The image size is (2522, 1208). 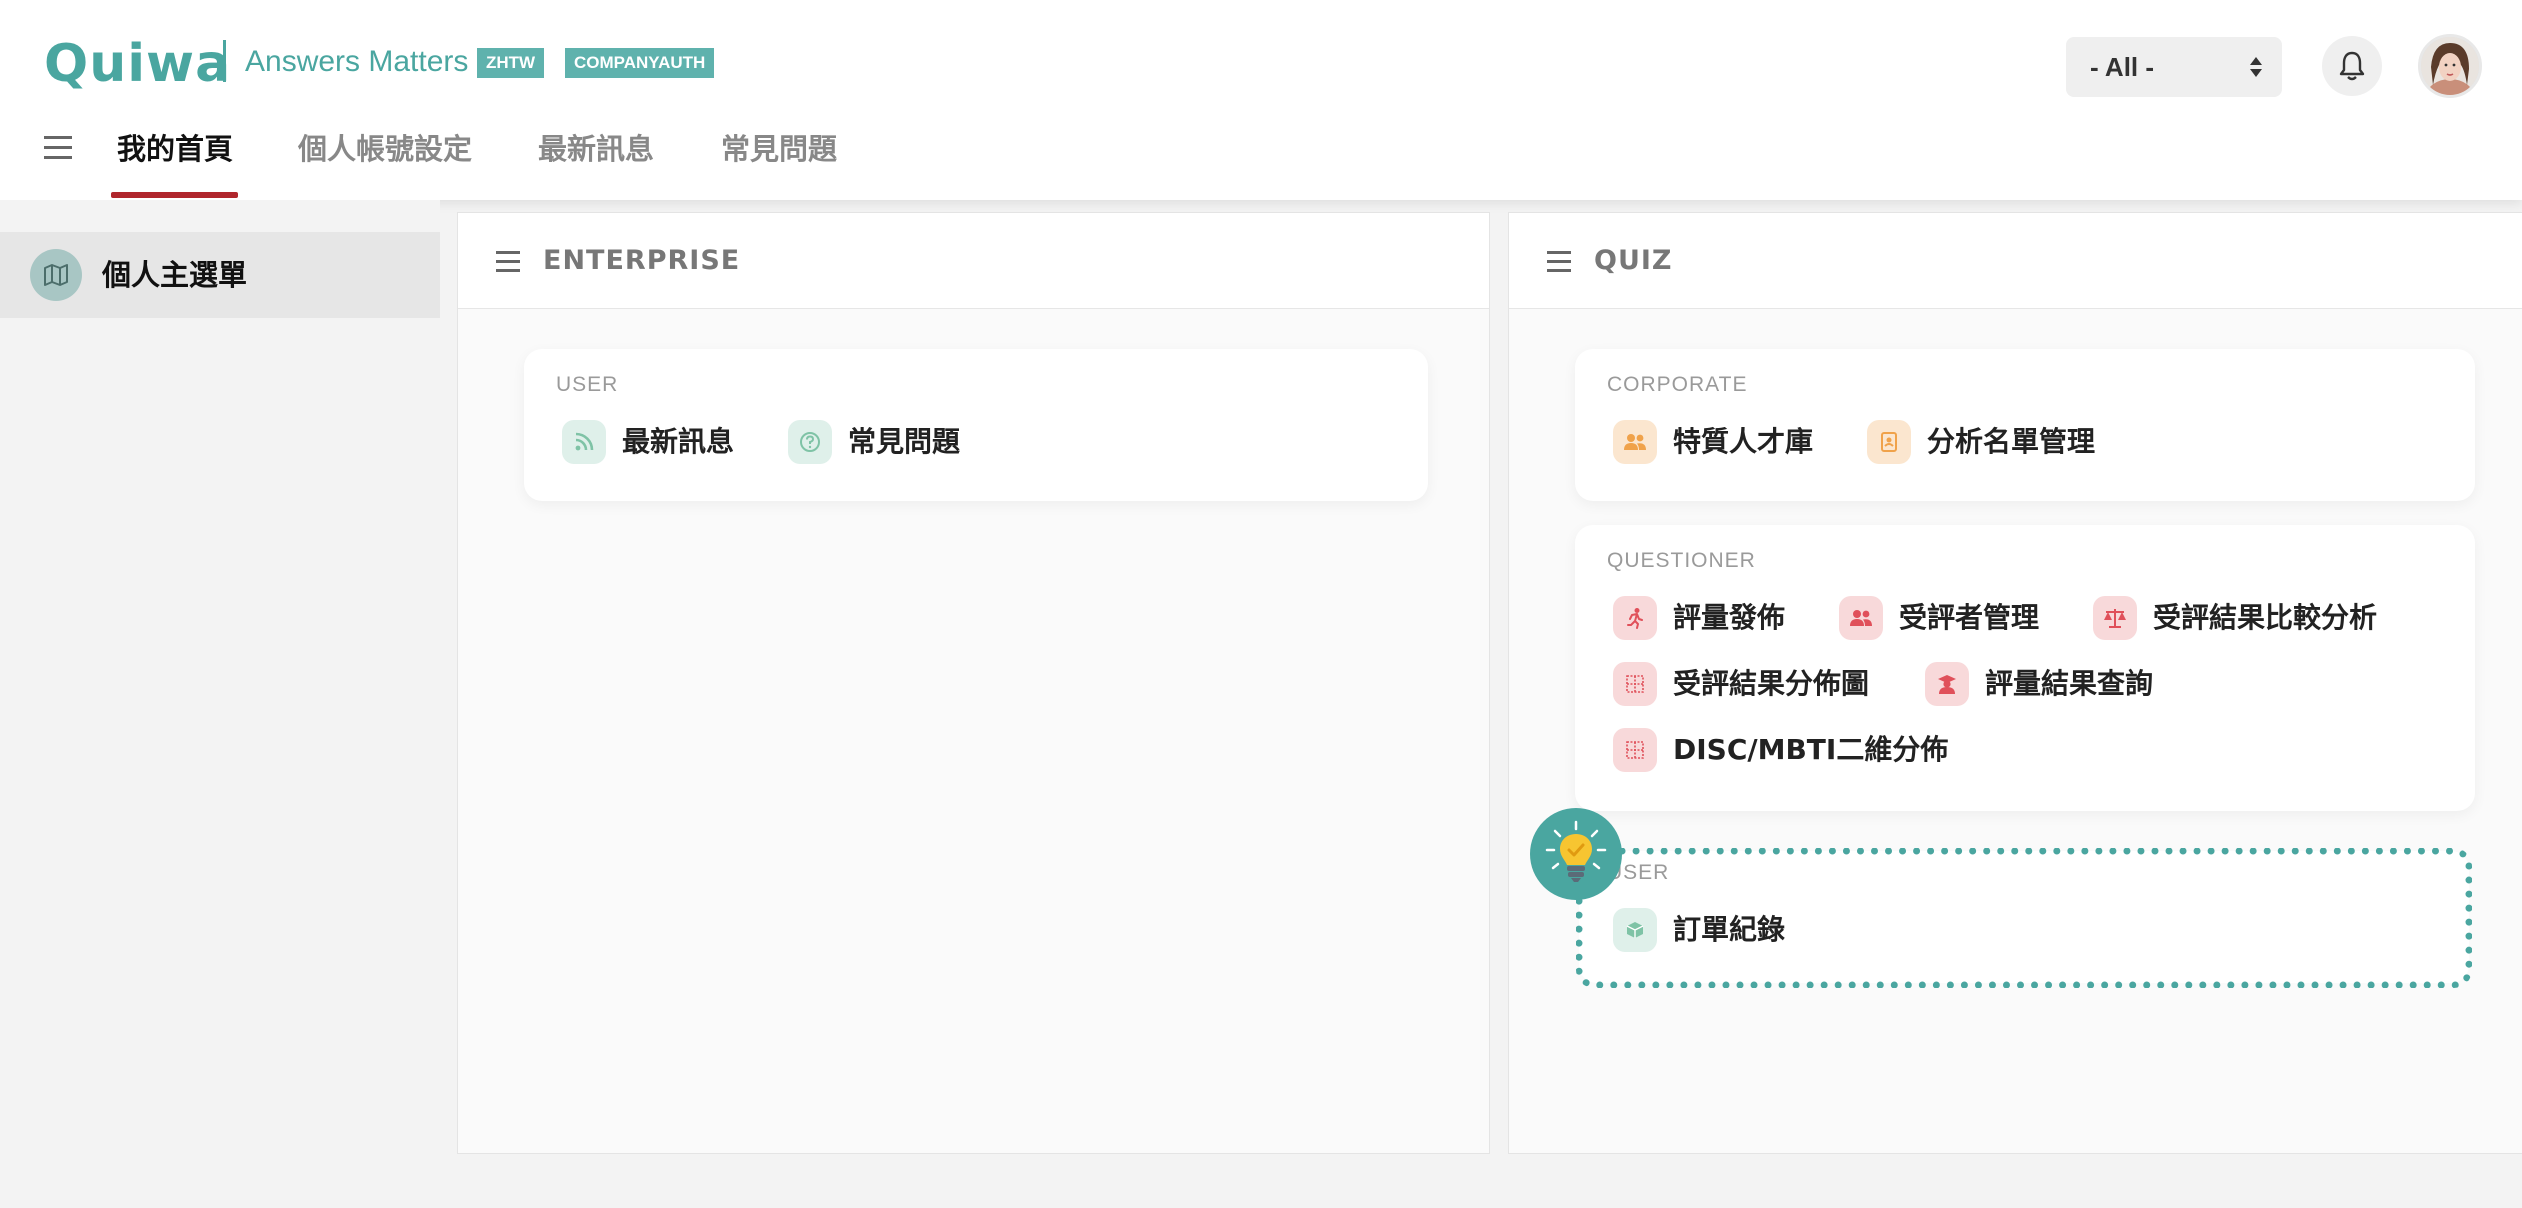 What do you see at coordinates (56, 275) in the screenshot?
I see `map-icon` at bounding box center [56, 275].